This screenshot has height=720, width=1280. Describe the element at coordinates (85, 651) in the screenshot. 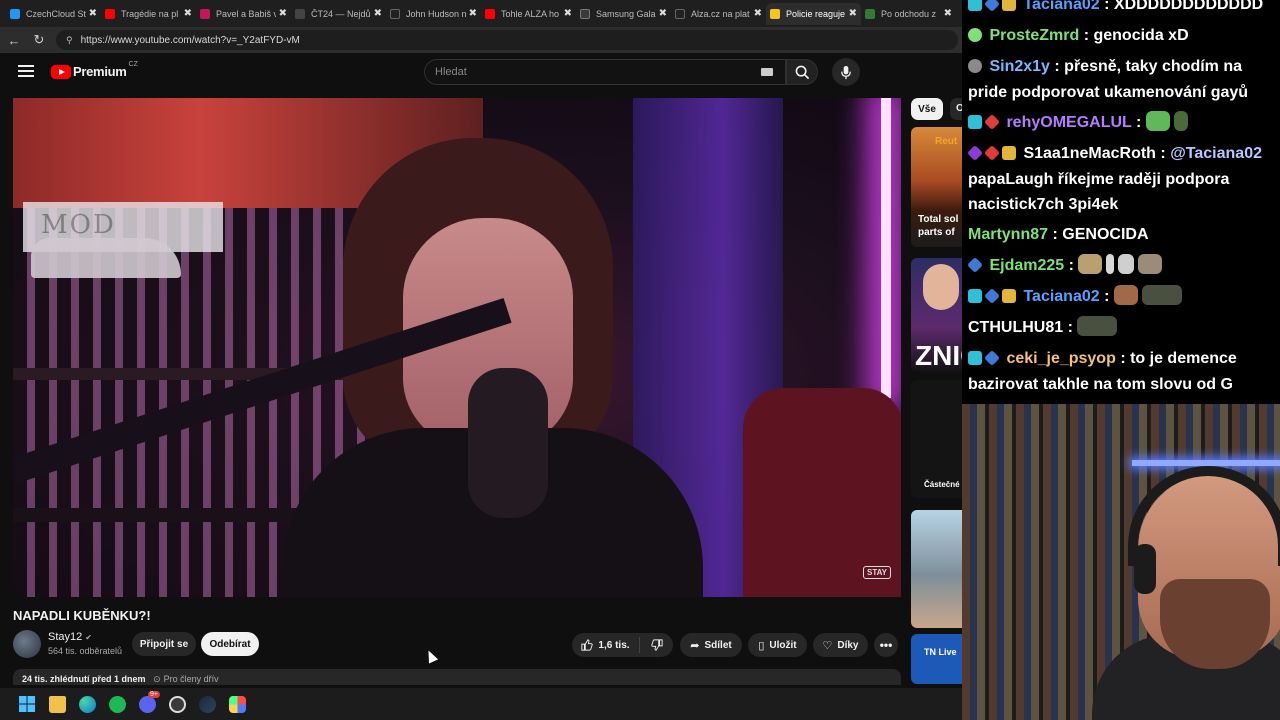

I see `subscriber-count: 564 tis. odběratelů` at that location.